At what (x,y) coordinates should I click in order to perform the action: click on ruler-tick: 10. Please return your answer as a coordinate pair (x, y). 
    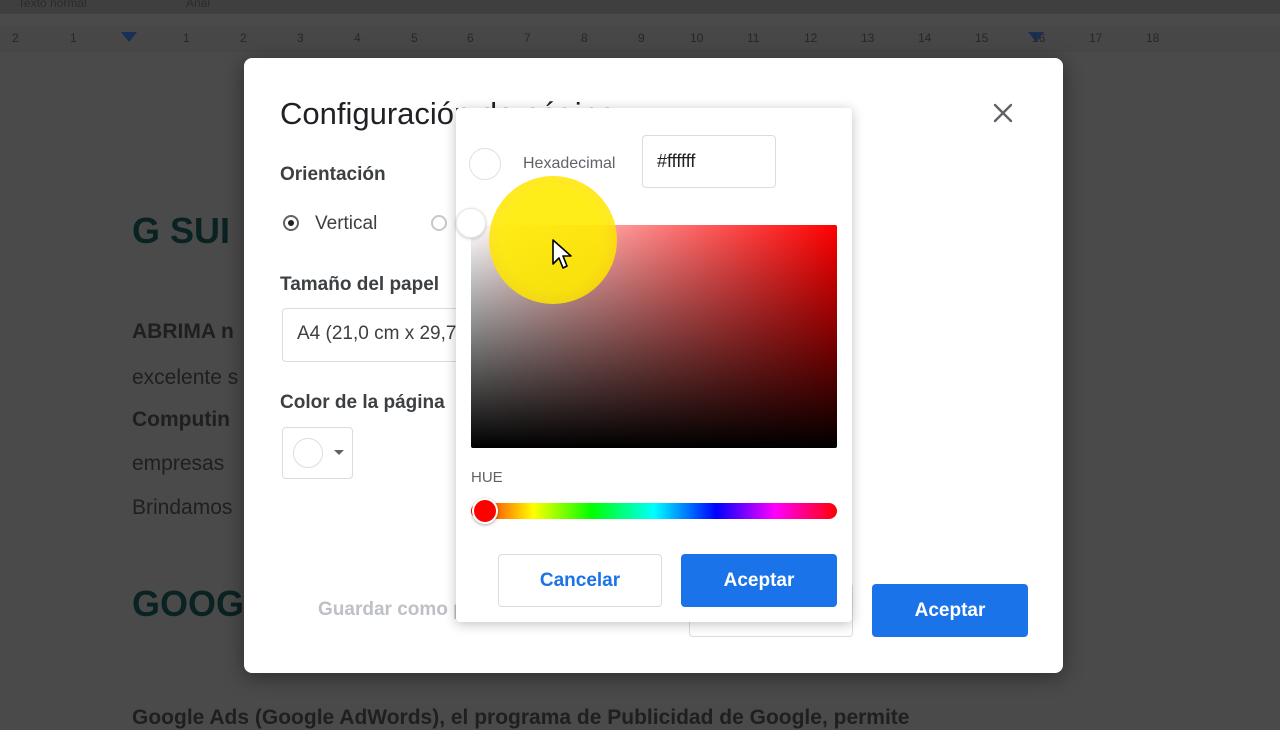
    Looking at the image, I should click on (697, 38).